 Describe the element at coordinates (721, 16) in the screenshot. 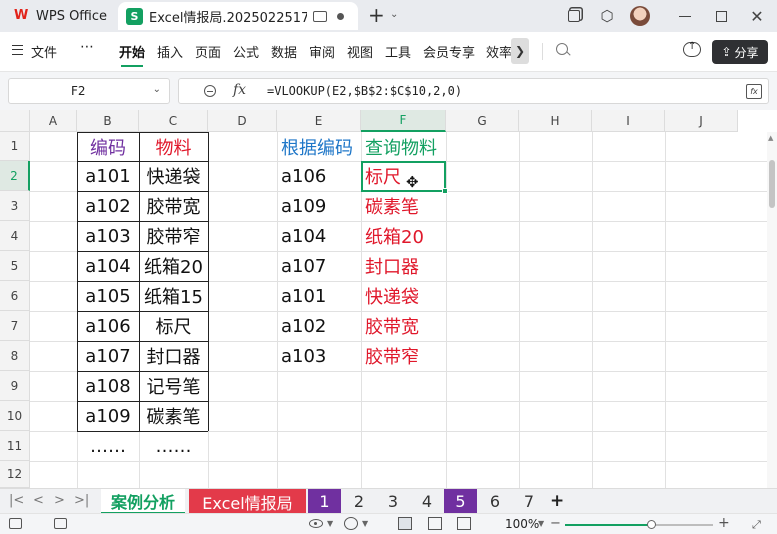

I see `maximize-icon` at that location.